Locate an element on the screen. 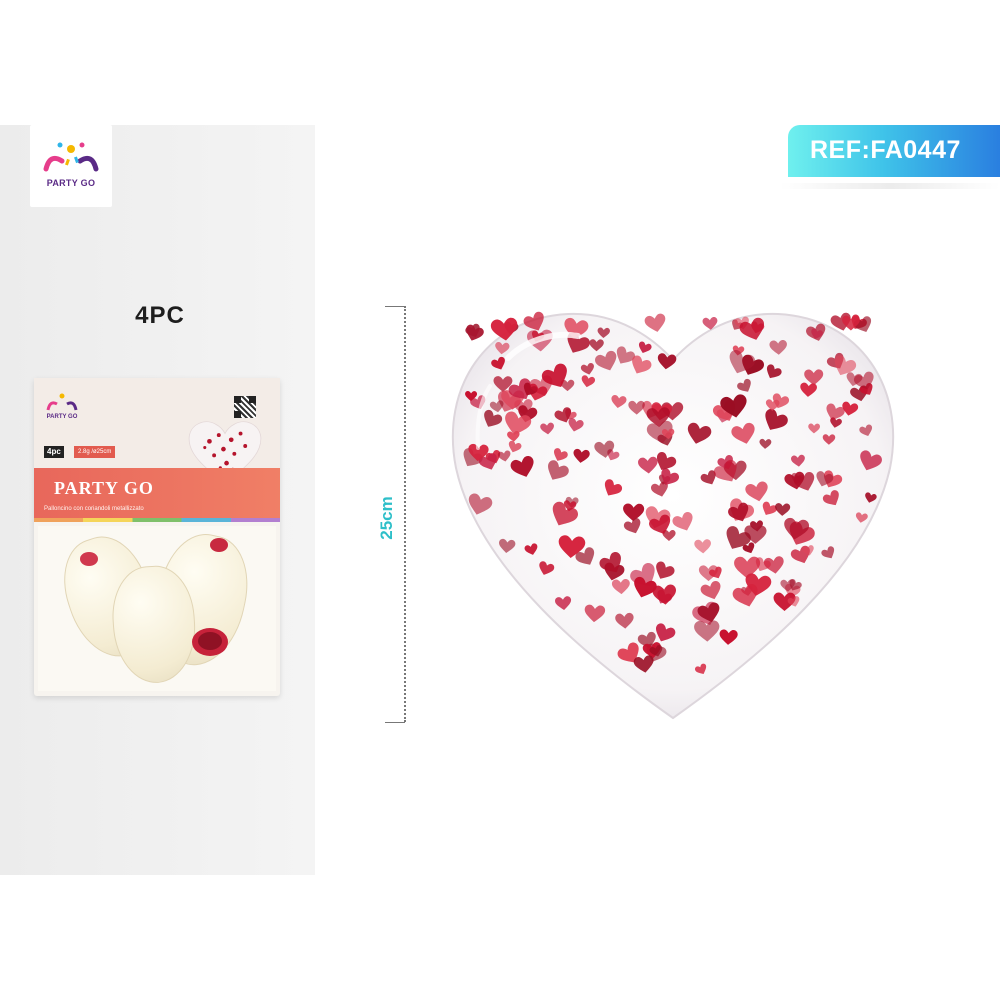 The width and height of the screenshot is (1000, 1000). dimension-label: 25cm is located at coordinates (386, 518).